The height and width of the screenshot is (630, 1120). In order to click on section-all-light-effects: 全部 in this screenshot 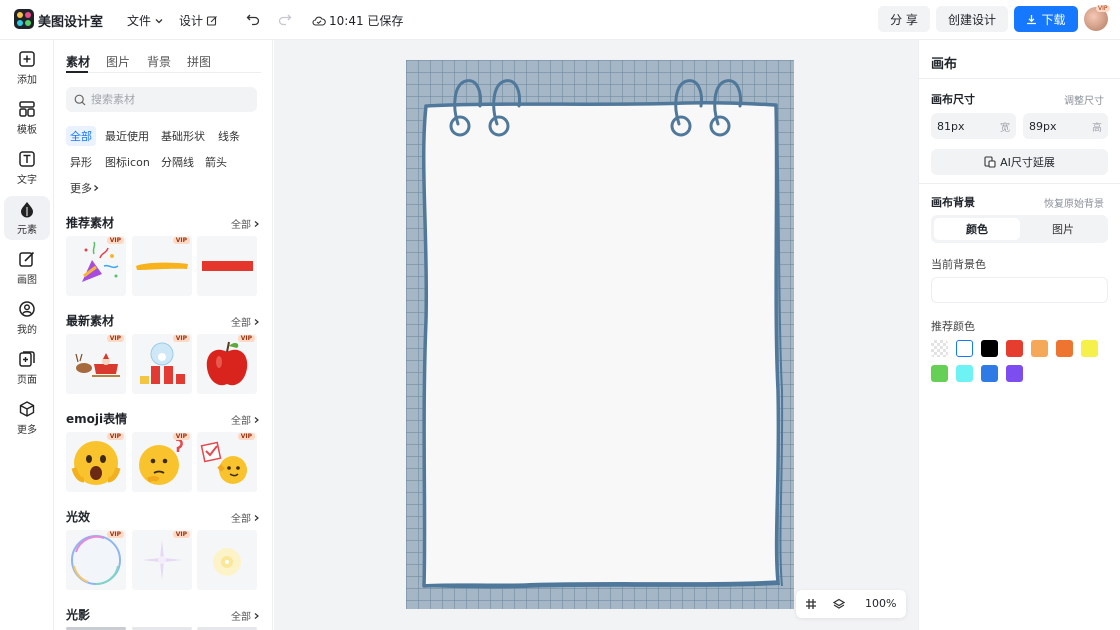, I will do `click(245, 517)`.